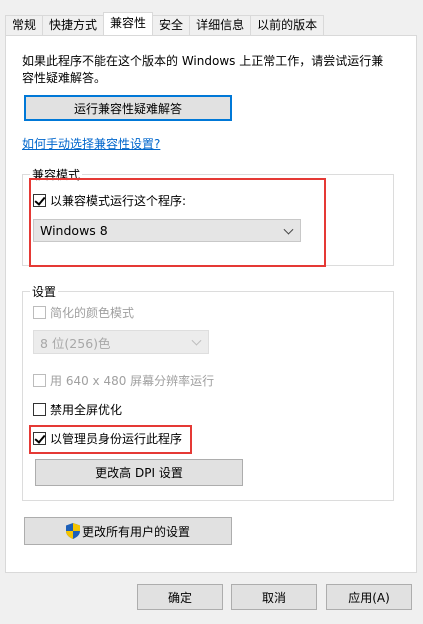 The width and height of the screenshot is (423, 624). Describe the element at coordinates (135, 531) in the screenshot. I see `all-users-settings-label: 更改所有用户的设置` at that location.